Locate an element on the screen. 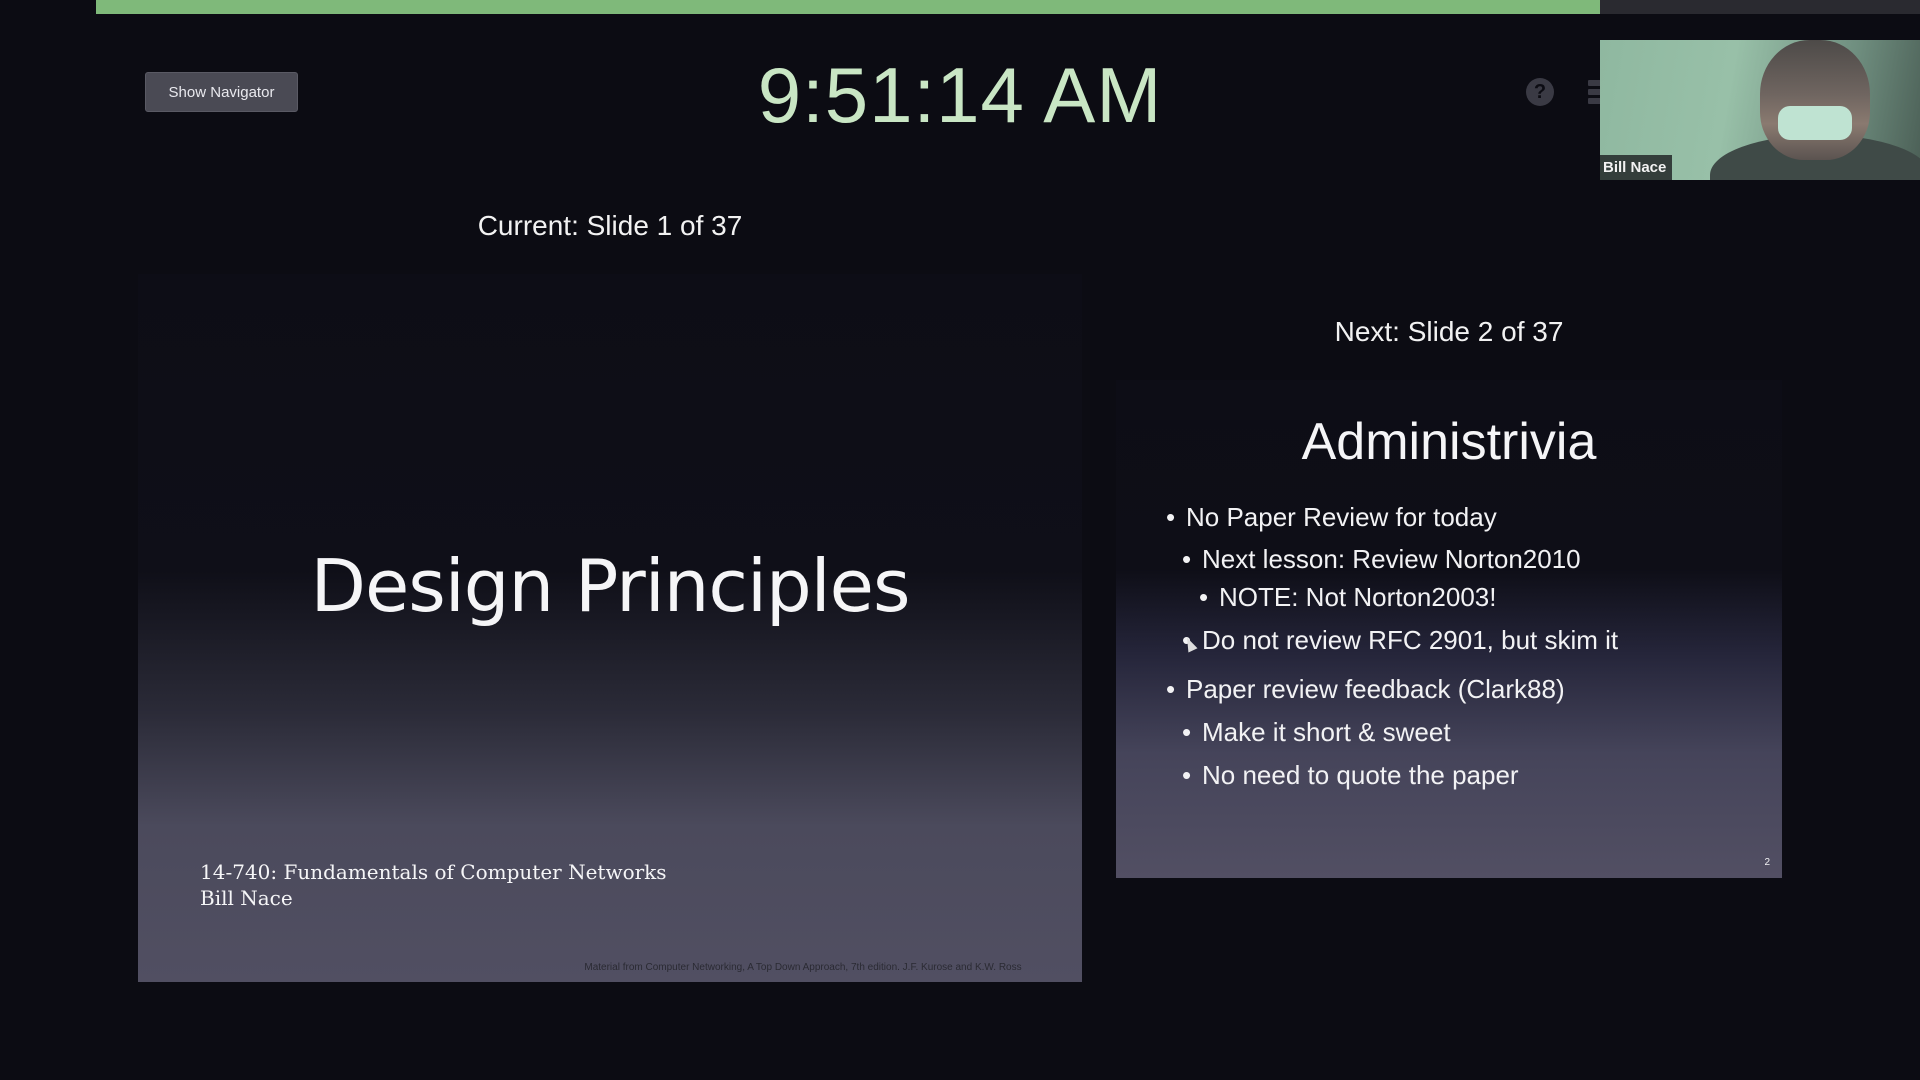 The image size is (1920, 1080). show-navigator-button: Show Navigator is located at coordinates (221, 92).